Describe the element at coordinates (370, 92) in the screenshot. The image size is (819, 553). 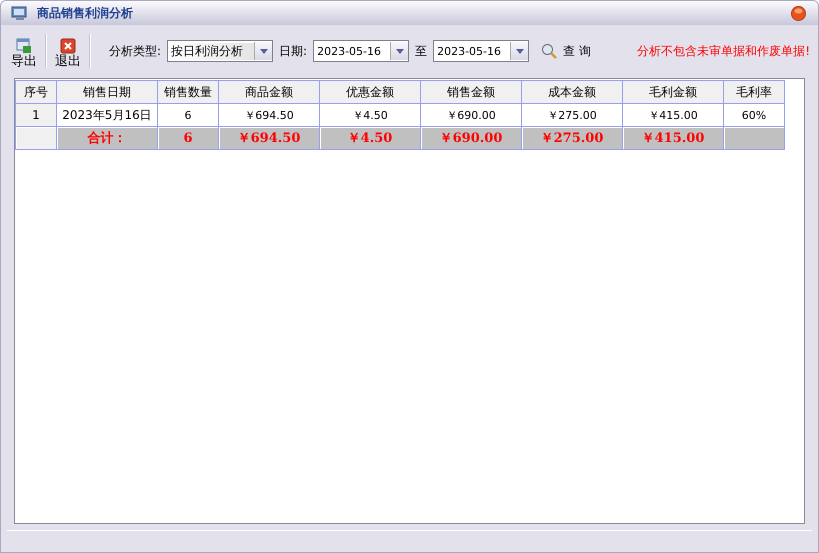
I see `column-header: 优惠金额` at that location.